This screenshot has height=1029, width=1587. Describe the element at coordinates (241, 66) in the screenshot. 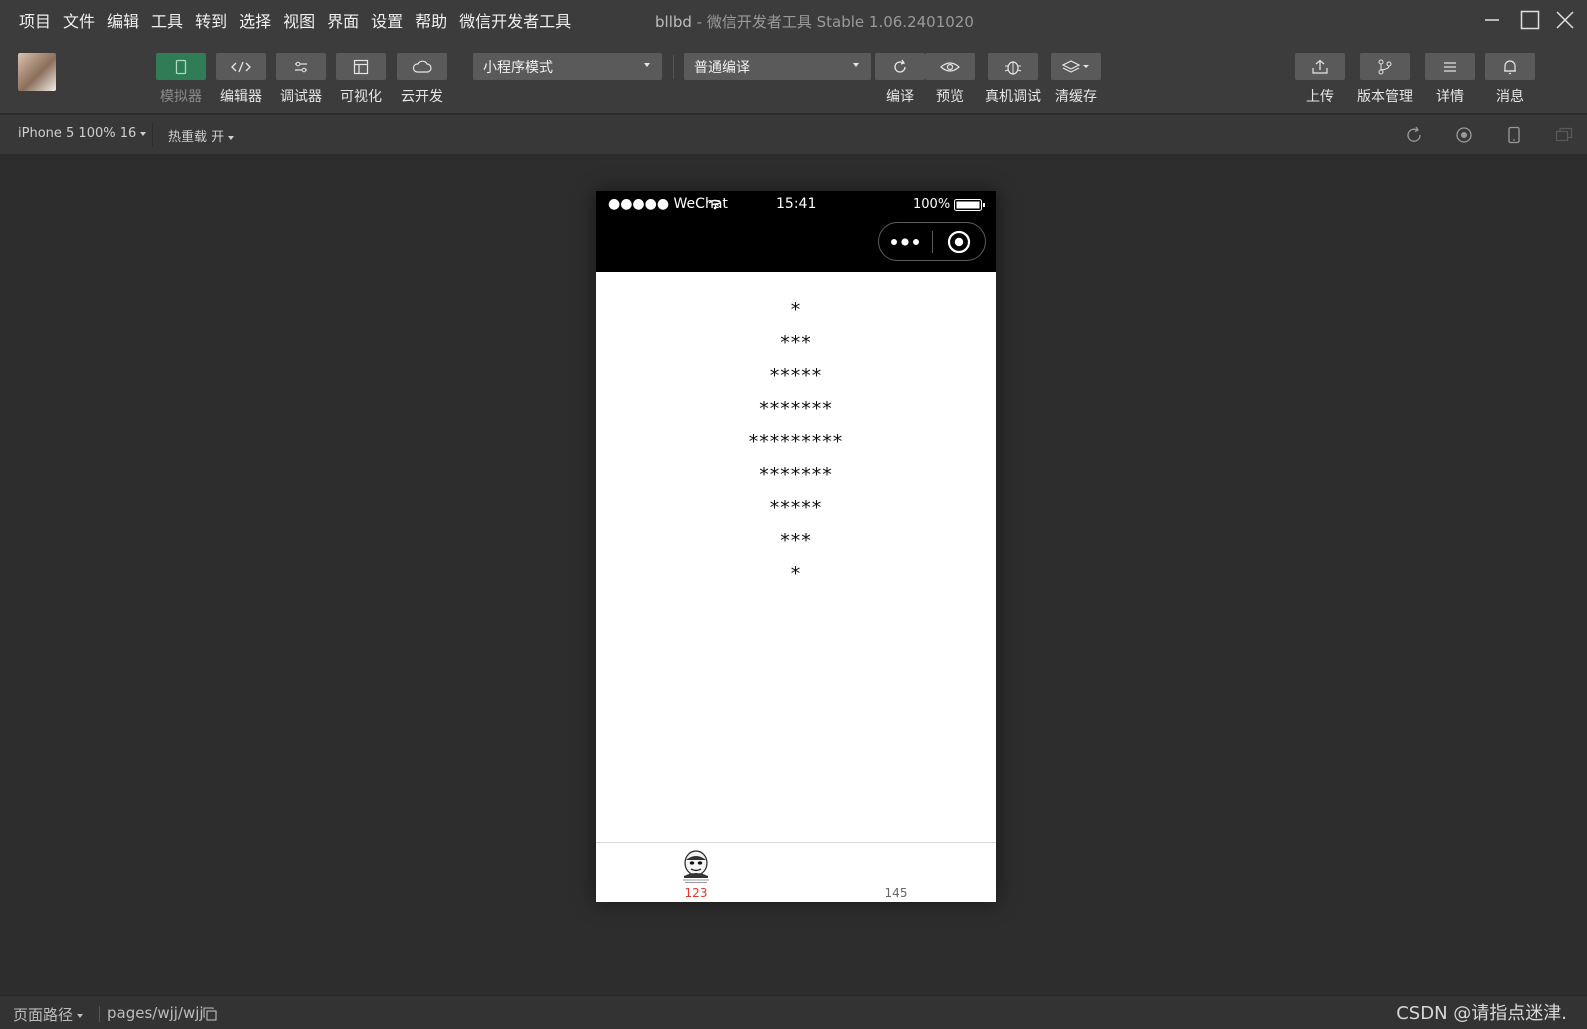

I see `editor-button` at that location.